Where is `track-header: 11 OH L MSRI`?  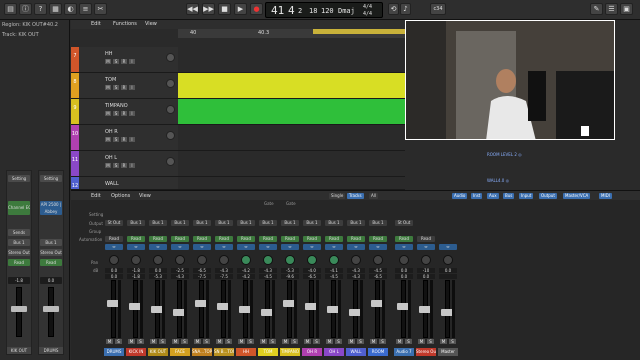
track-header: 11 OH L MSRI is located at coordinates (124, 164).